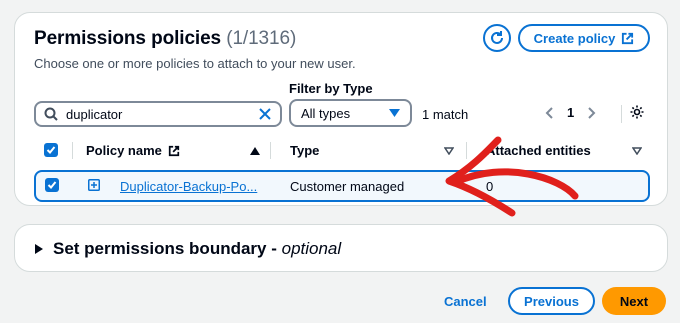  Describe the element at coordinates (51, 114) in the screenshot. I see `search-icon` at that location.